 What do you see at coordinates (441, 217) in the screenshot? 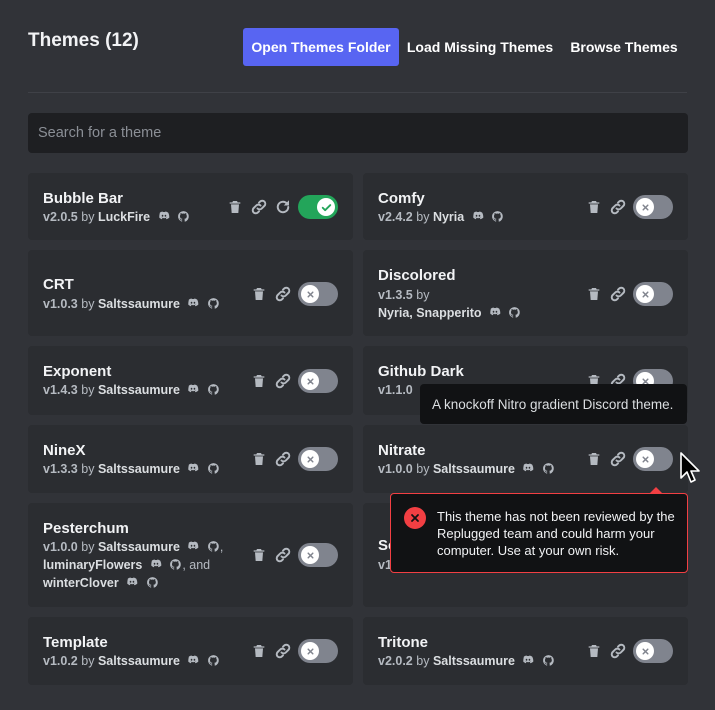
I see `theme-meta: v2.4.2 by Nyria` at bounding box center [441, 217].